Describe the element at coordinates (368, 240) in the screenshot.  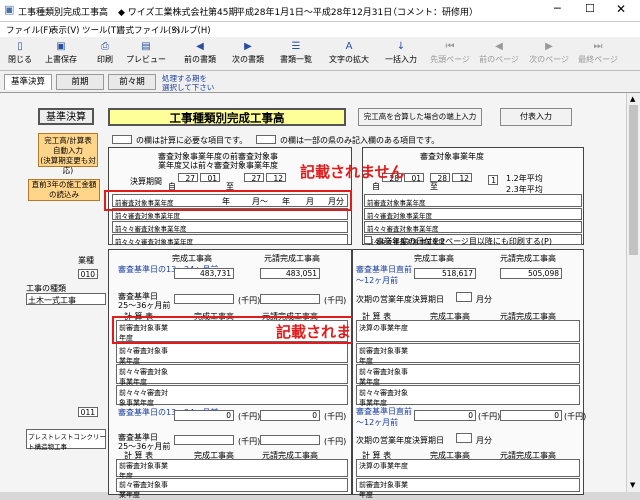
I see `print-date-checkbox` at that location.